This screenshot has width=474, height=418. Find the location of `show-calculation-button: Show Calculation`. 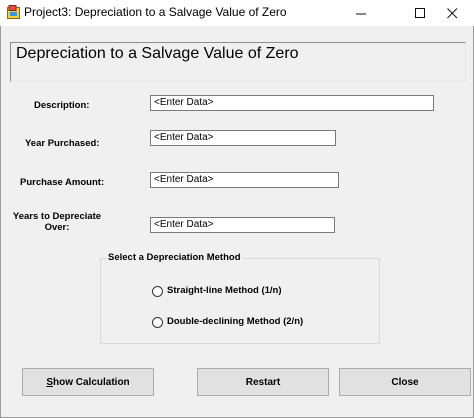

show-calculation-button: Show Calculation is located at coordinates (88, 382).